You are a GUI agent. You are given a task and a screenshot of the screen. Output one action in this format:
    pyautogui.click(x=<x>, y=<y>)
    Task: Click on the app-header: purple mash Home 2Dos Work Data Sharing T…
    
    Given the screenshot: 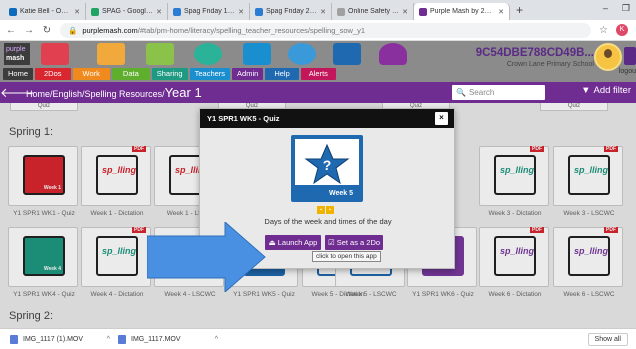 What is the action you would take?
    pyautogui.click(x=318, y=61)
    